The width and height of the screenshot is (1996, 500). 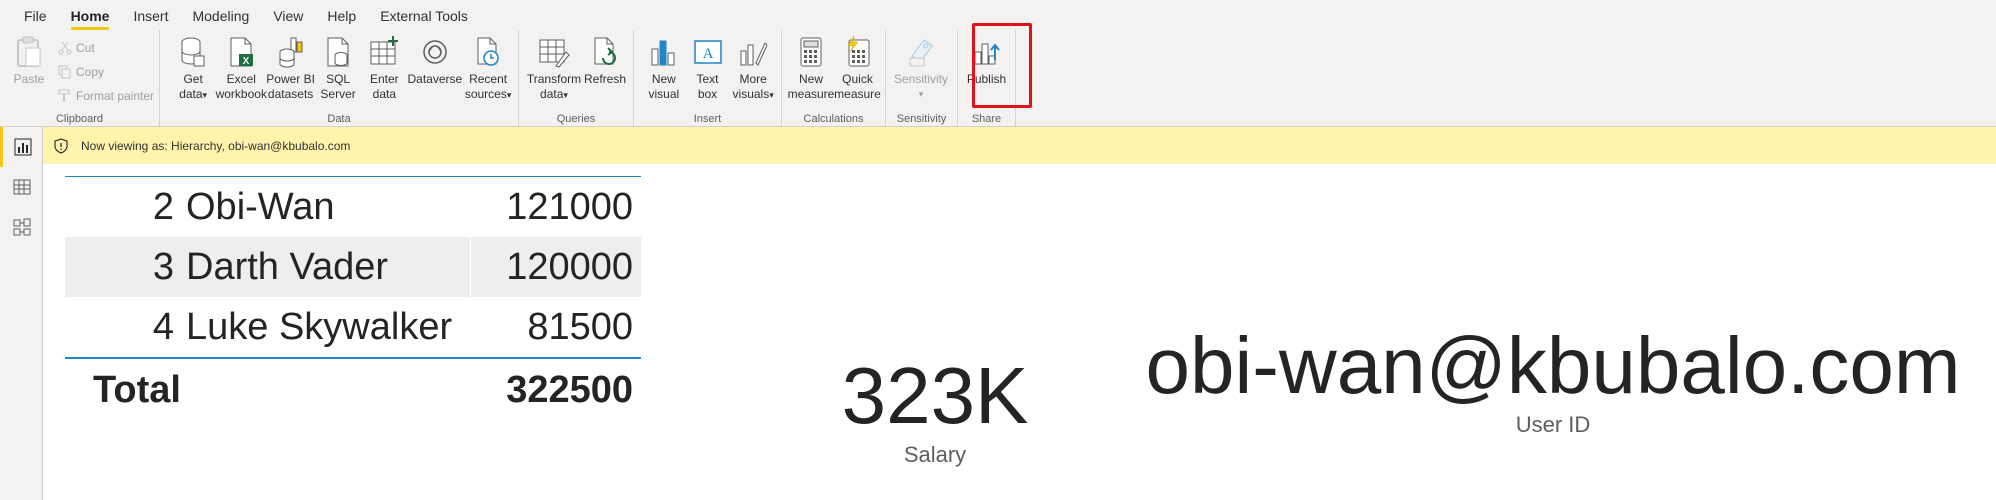 What do you see at coordinates (150, 15) in the screenshot?
I see `tab-insert: Insert` at bounding box center [150, 15].